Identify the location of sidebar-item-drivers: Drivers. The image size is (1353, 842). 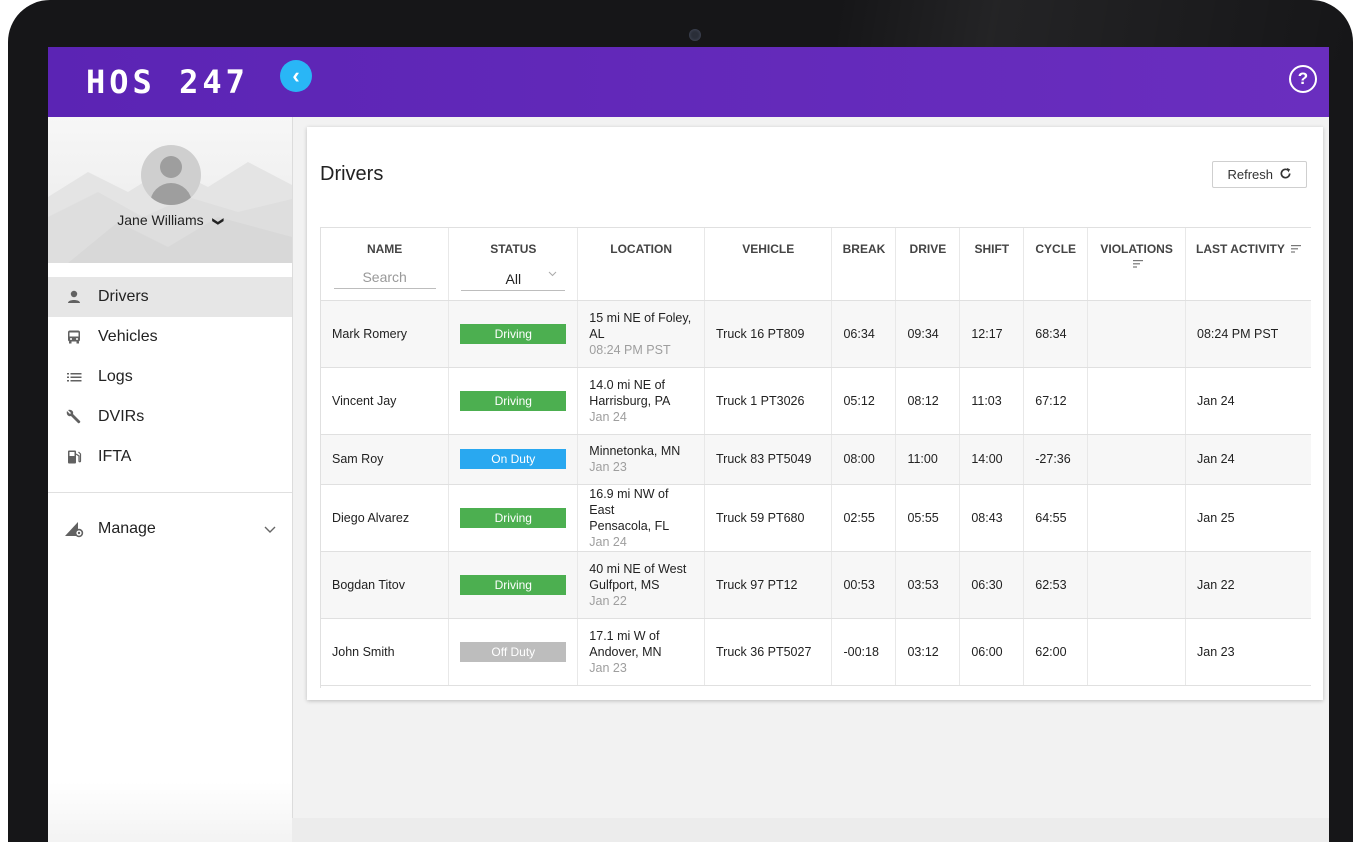
(170, 297).